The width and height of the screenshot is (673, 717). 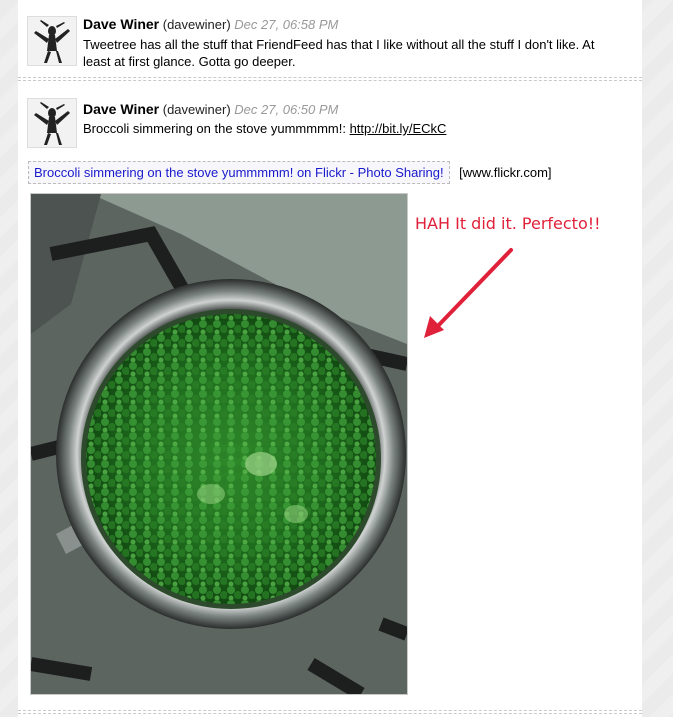 I want to click on avatar-image, so click(x=52, y=123).